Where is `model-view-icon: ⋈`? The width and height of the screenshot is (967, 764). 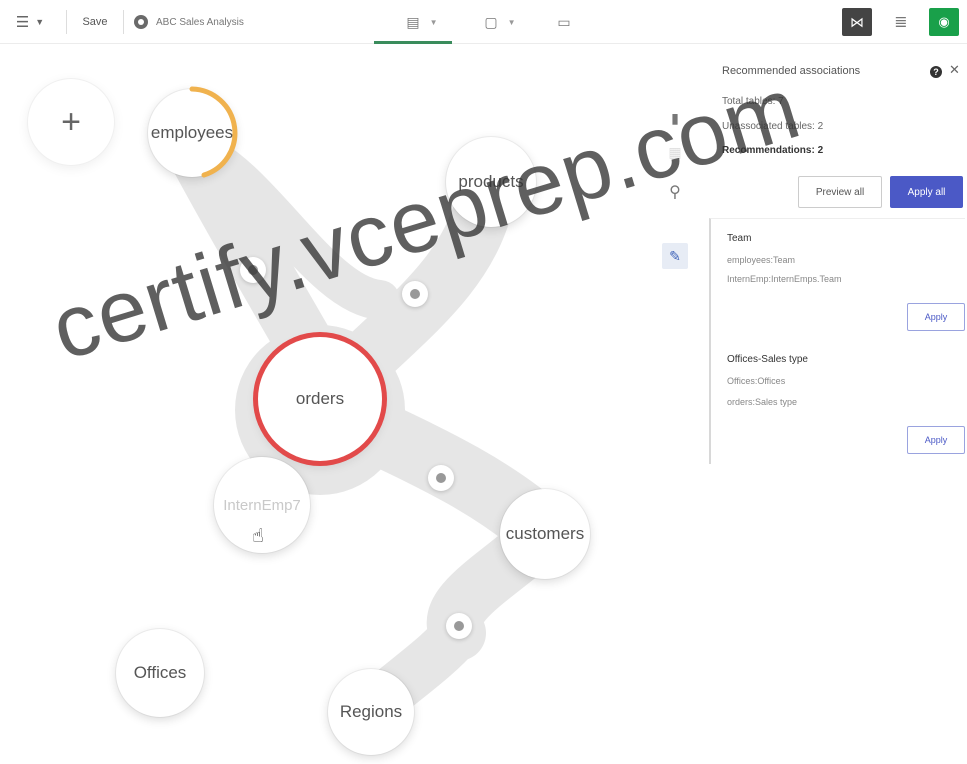
model-view-icon: ⋈ is located at coordinates (857, 21).